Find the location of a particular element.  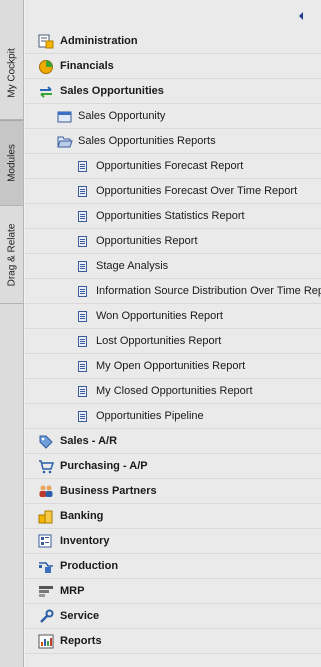

report-label: My Open Opportunities Report is located at coordinates (171, 366).